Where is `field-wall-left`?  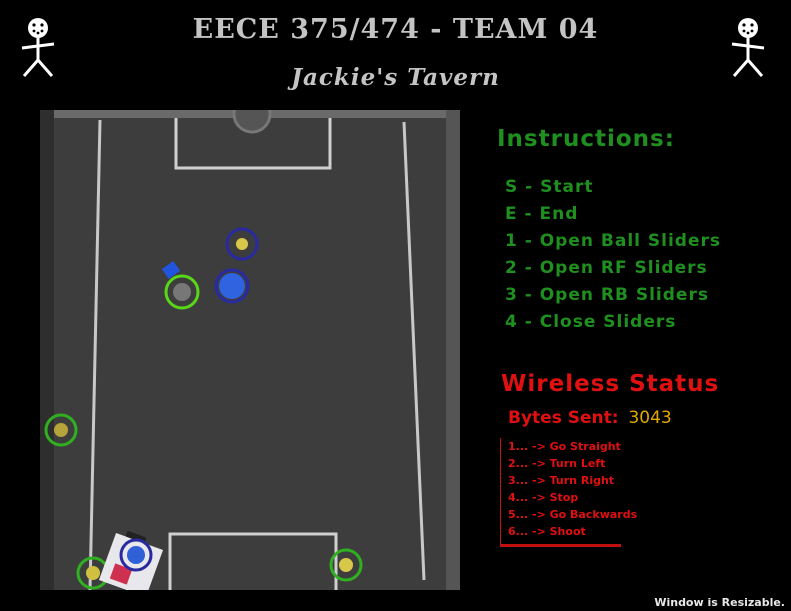 field-wall-left is located at coordinates (47, 350).